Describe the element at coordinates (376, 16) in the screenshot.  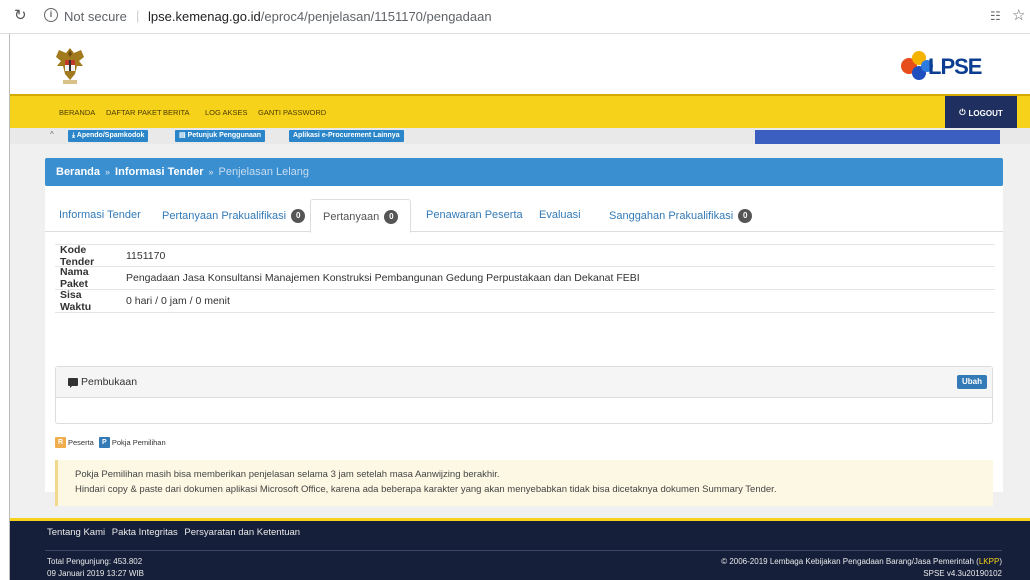
I see `url-path: /eproc4/penjelasan/1151170/pengadaan` at that location.